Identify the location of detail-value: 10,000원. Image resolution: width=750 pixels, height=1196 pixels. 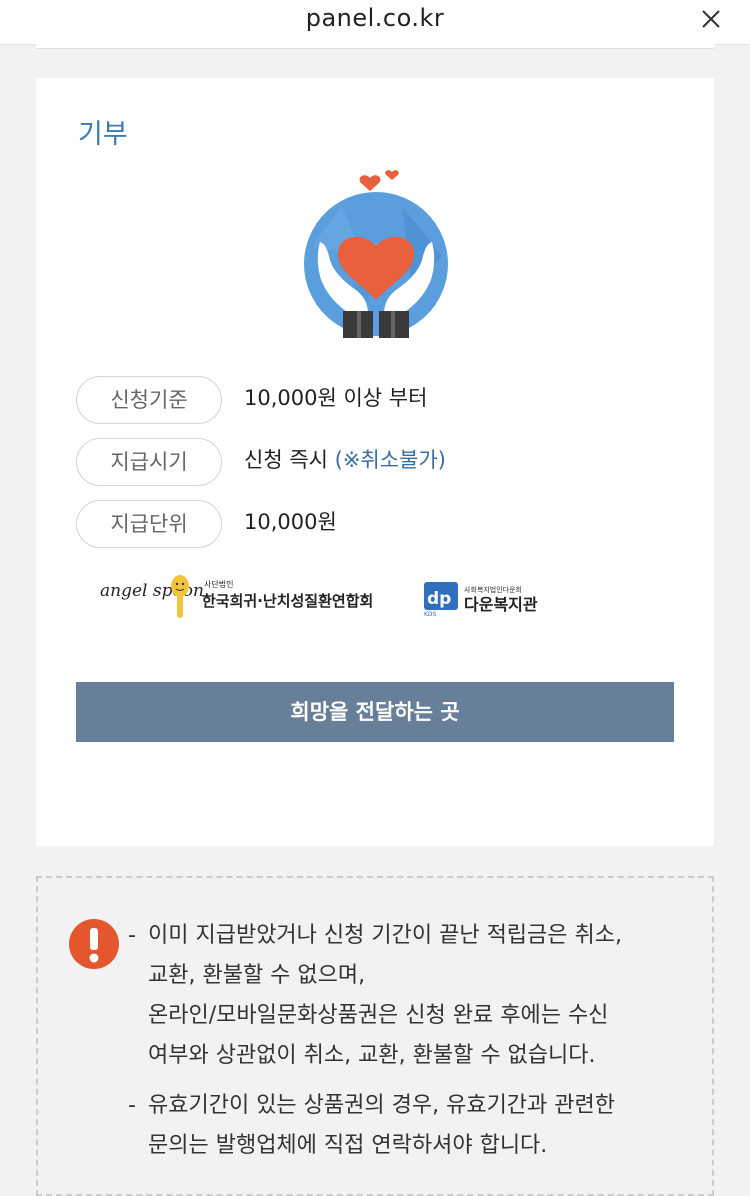
(290, 521).